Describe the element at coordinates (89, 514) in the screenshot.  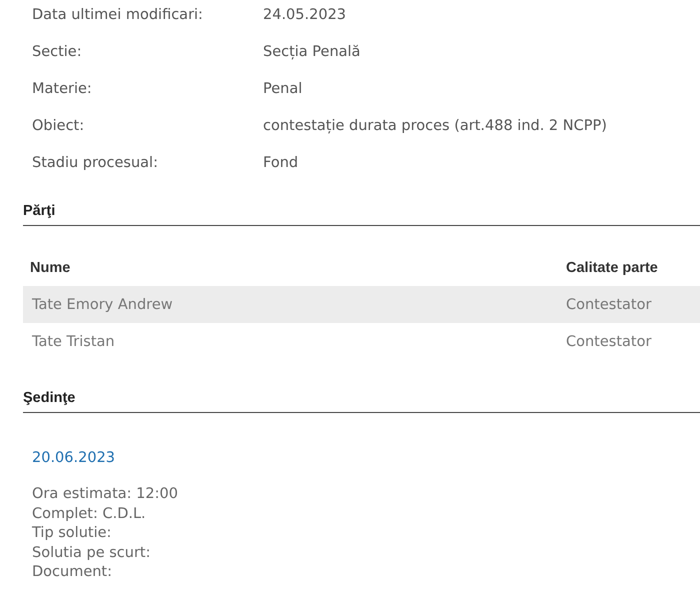
I see `hearing-detail: Complet: C.D.L.` at that location.